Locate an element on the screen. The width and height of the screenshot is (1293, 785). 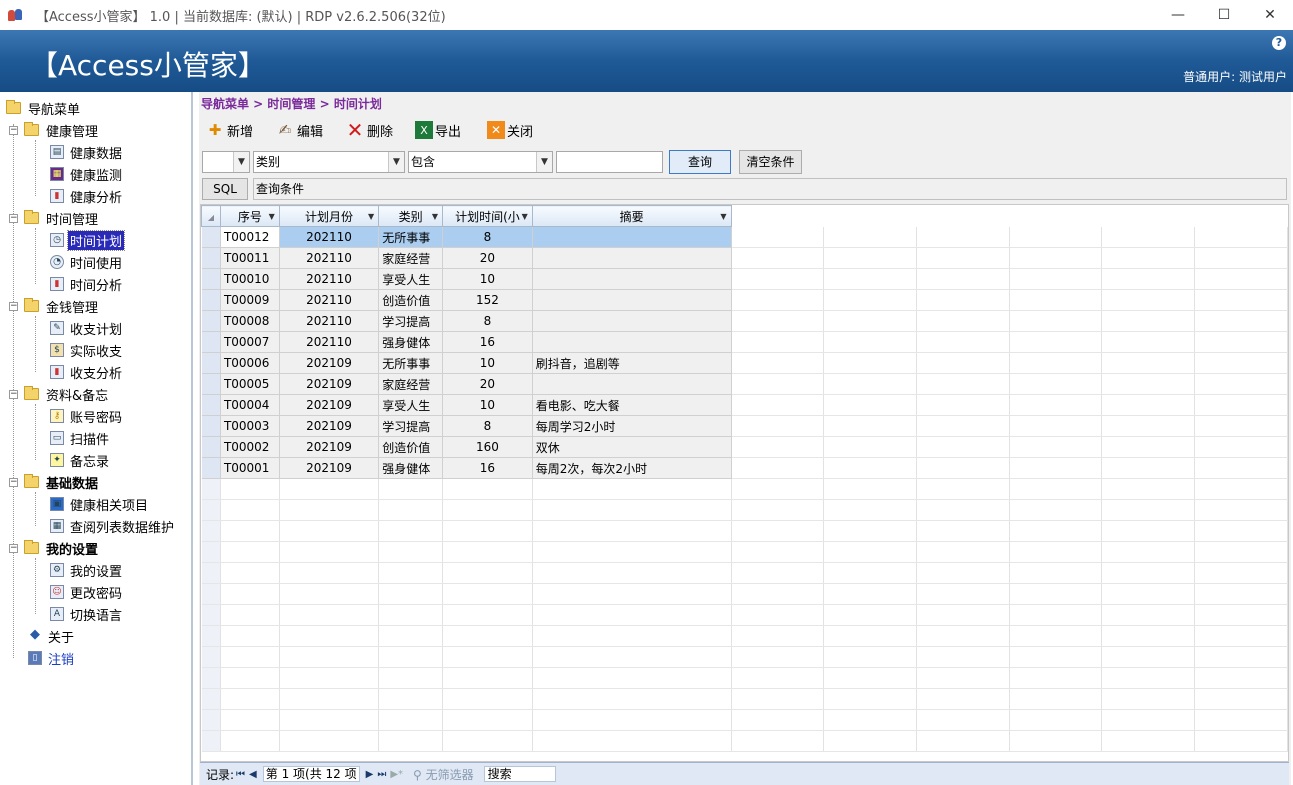
export-button: X 导出 is located at coordinates (438, 130).